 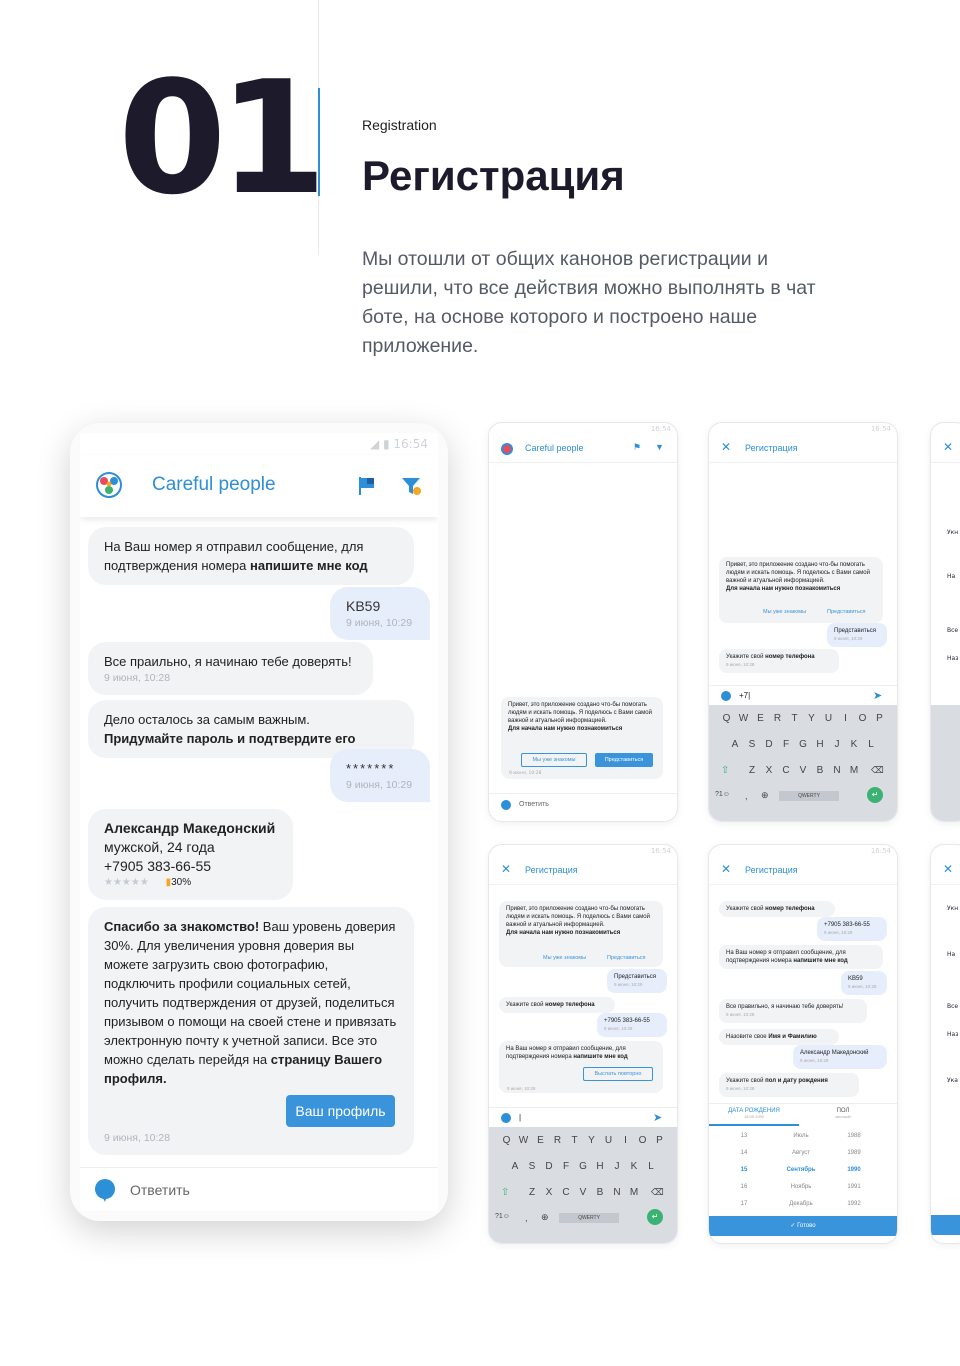 What do you see at coordinates (520, 1117) in the screenshot?
I see `text-cursor: |` at bounding box center [520, 1117].